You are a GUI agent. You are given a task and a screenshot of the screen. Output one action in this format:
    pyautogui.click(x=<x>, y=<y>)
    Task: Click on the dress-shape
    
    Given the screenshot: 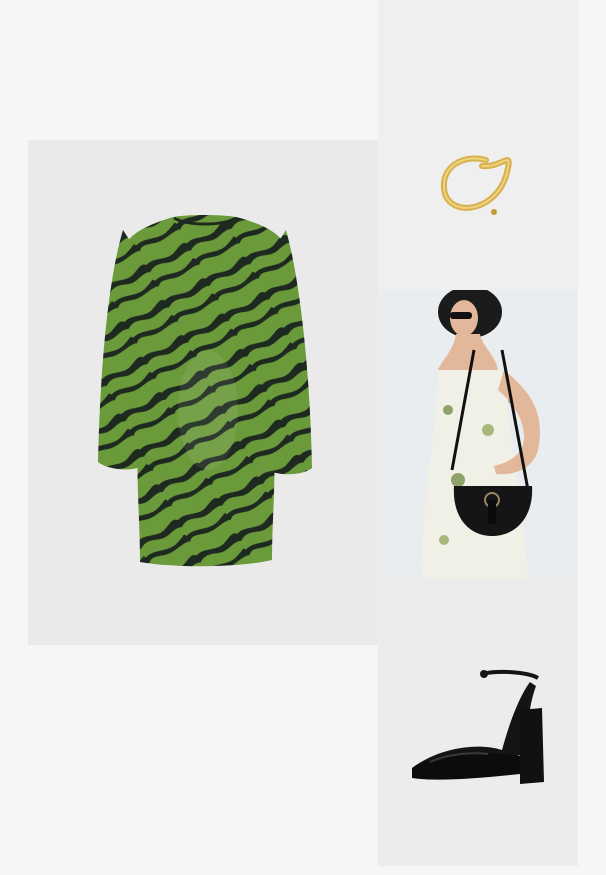 What is the action you would take?
    pyautogui.click(x=205, y=391)
    